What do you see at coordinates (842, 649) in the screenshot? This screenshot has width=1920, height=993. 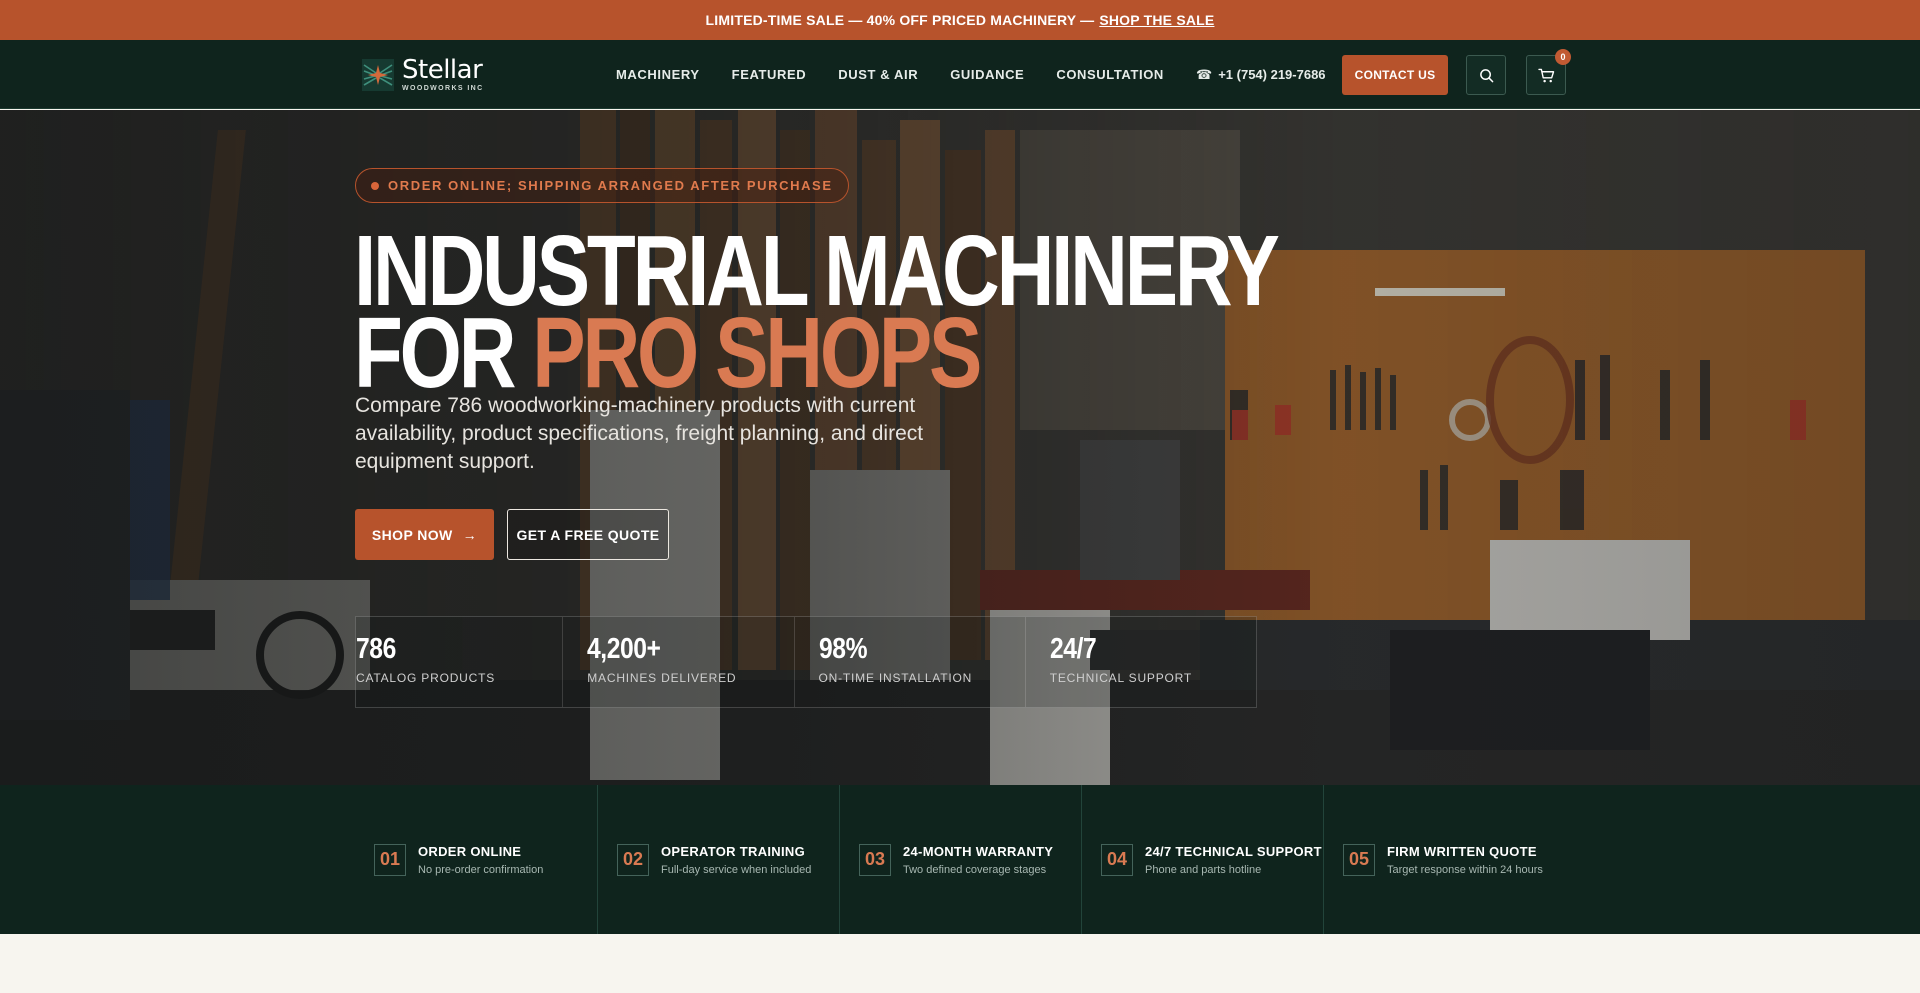 I see `stat-value: 98%` at bounding box center [842, 649].